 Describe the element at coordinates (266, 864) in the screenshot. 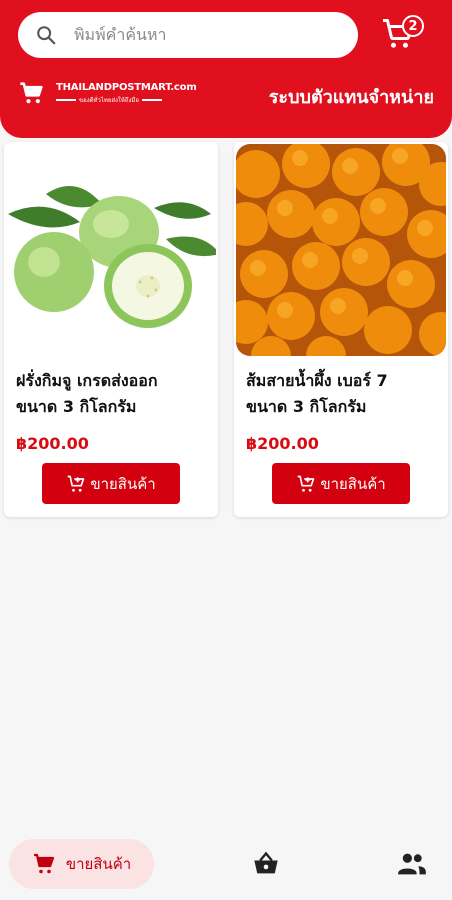

I see `basket-icon` at that location.